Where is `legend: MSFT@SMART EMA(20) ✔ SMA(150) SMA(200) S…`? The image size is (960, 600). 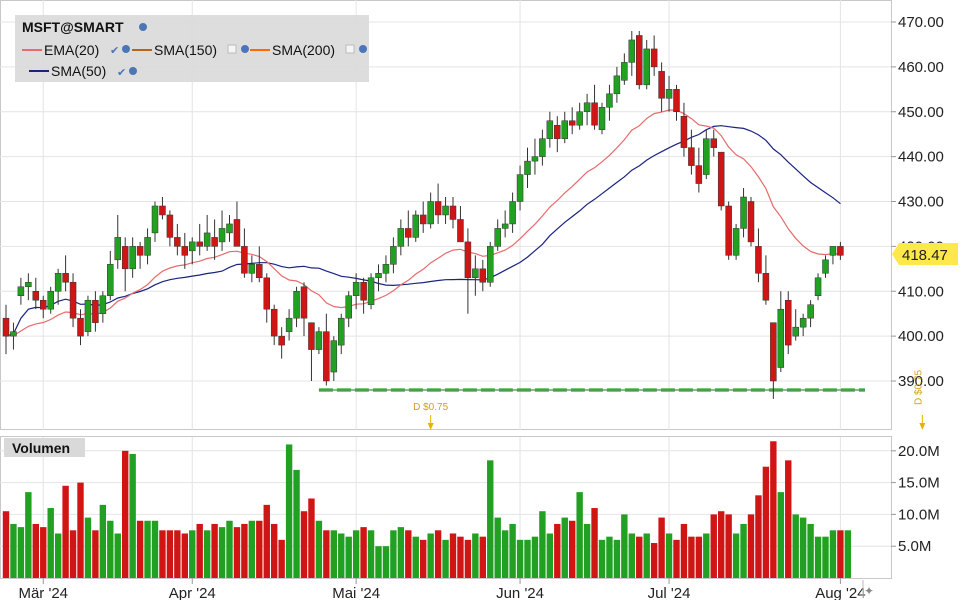
legend: MSFT@SMART EMA(20) ✔ SMA(150) SMA(200) S… is located at coordinates (192, 48).